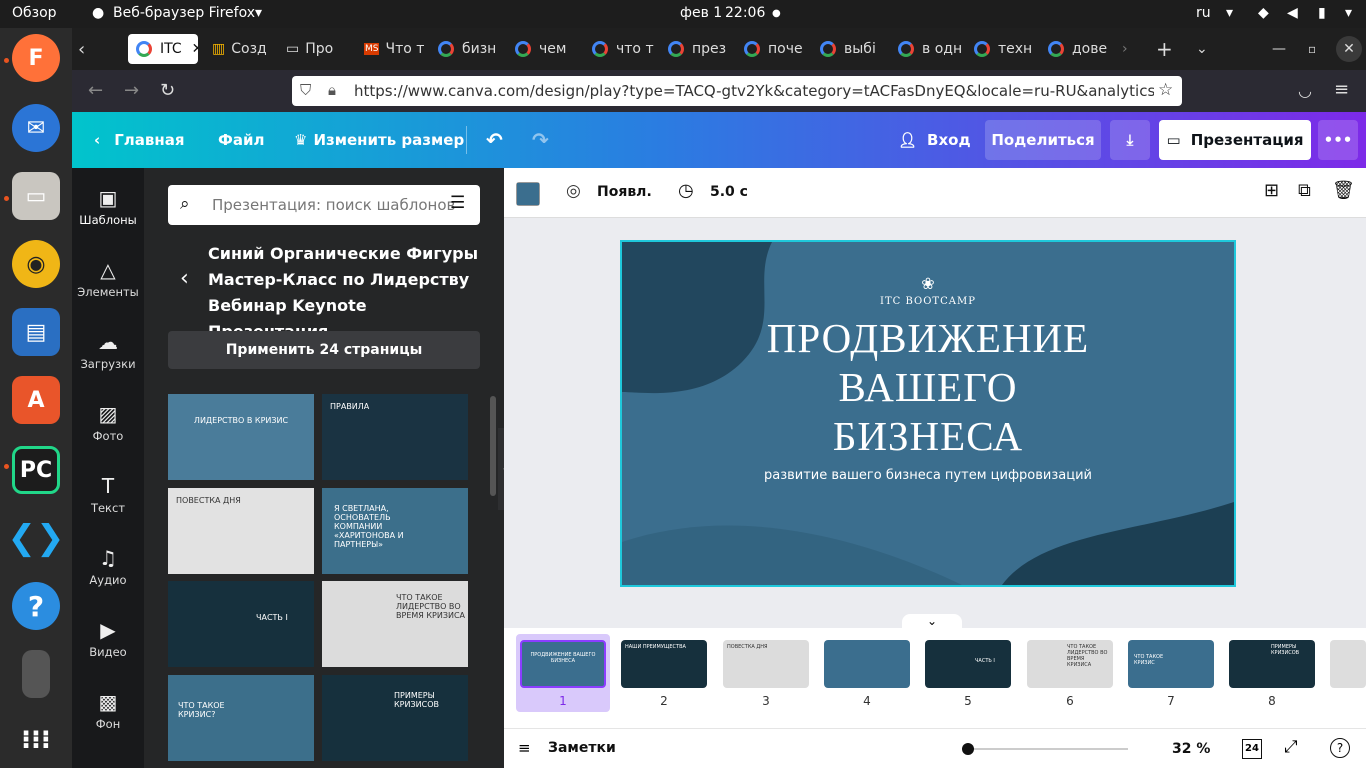 Image resolution: width=1366 pixels, height=768 pixels. I want to click on rail-video: ▶ Видео, so click(108, 638).